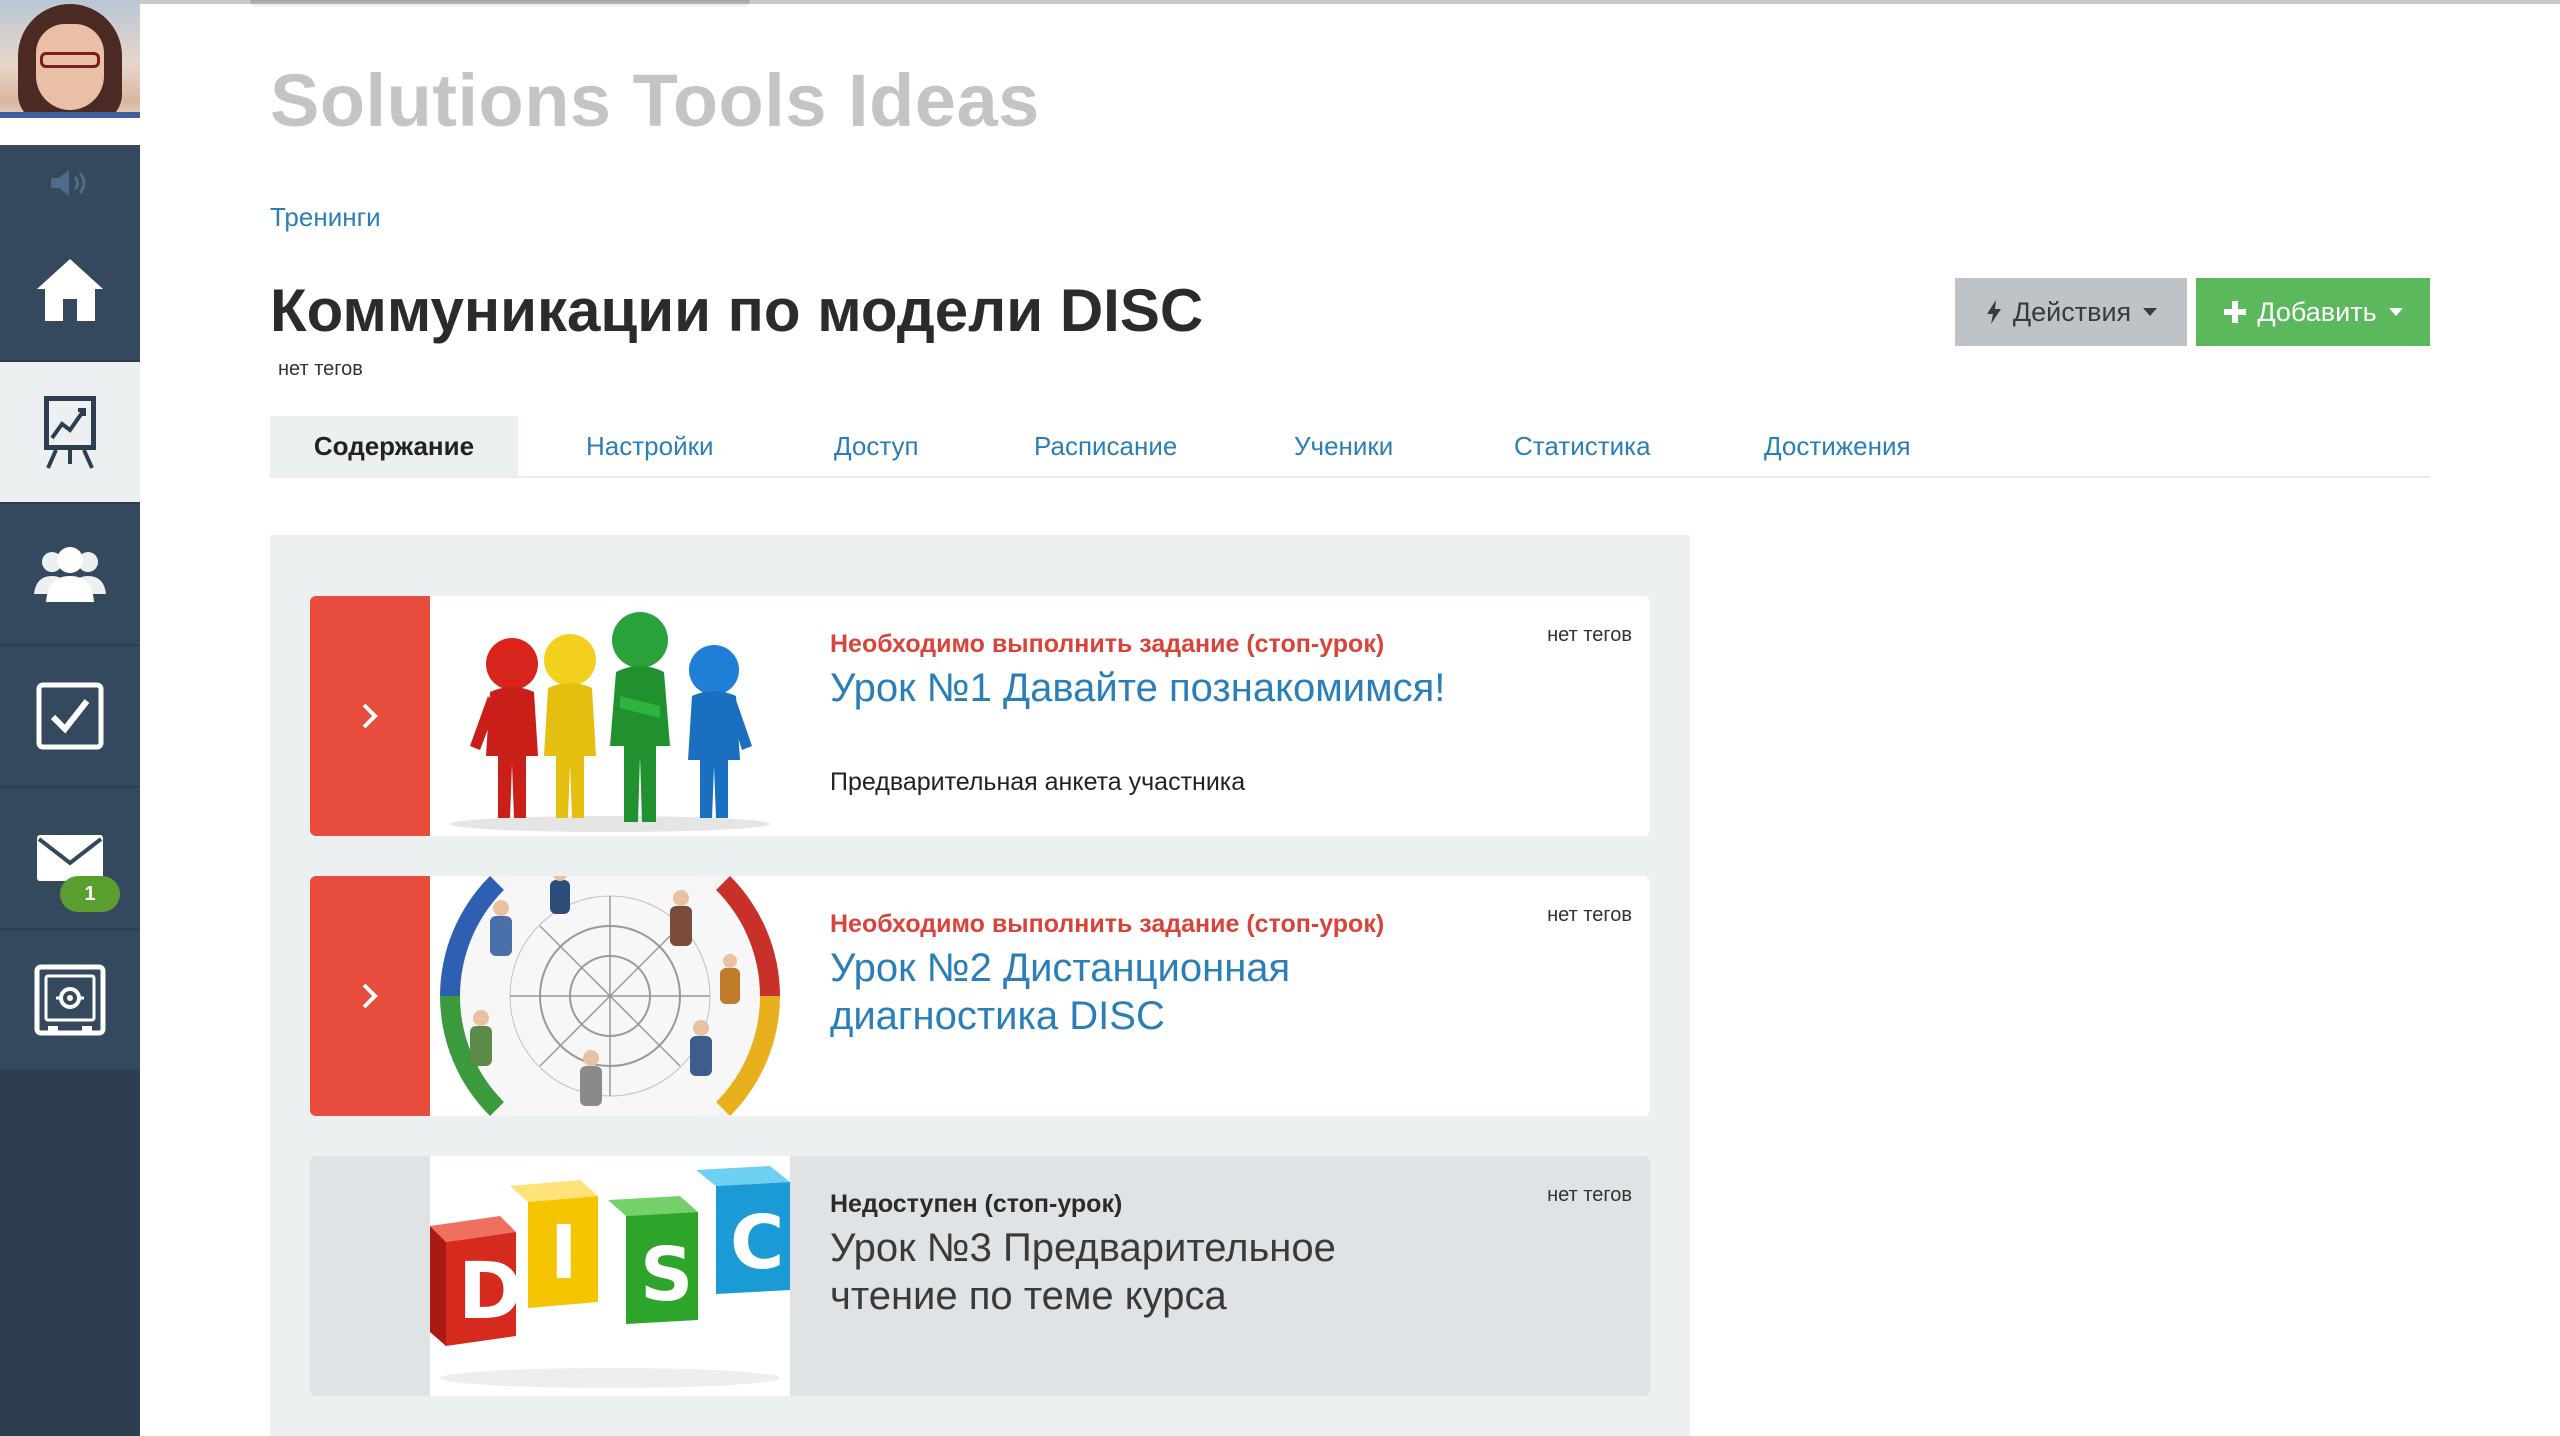 The image size is (2560, 1436). I want to click on cube-letter-i: I, so click(564, 1253).